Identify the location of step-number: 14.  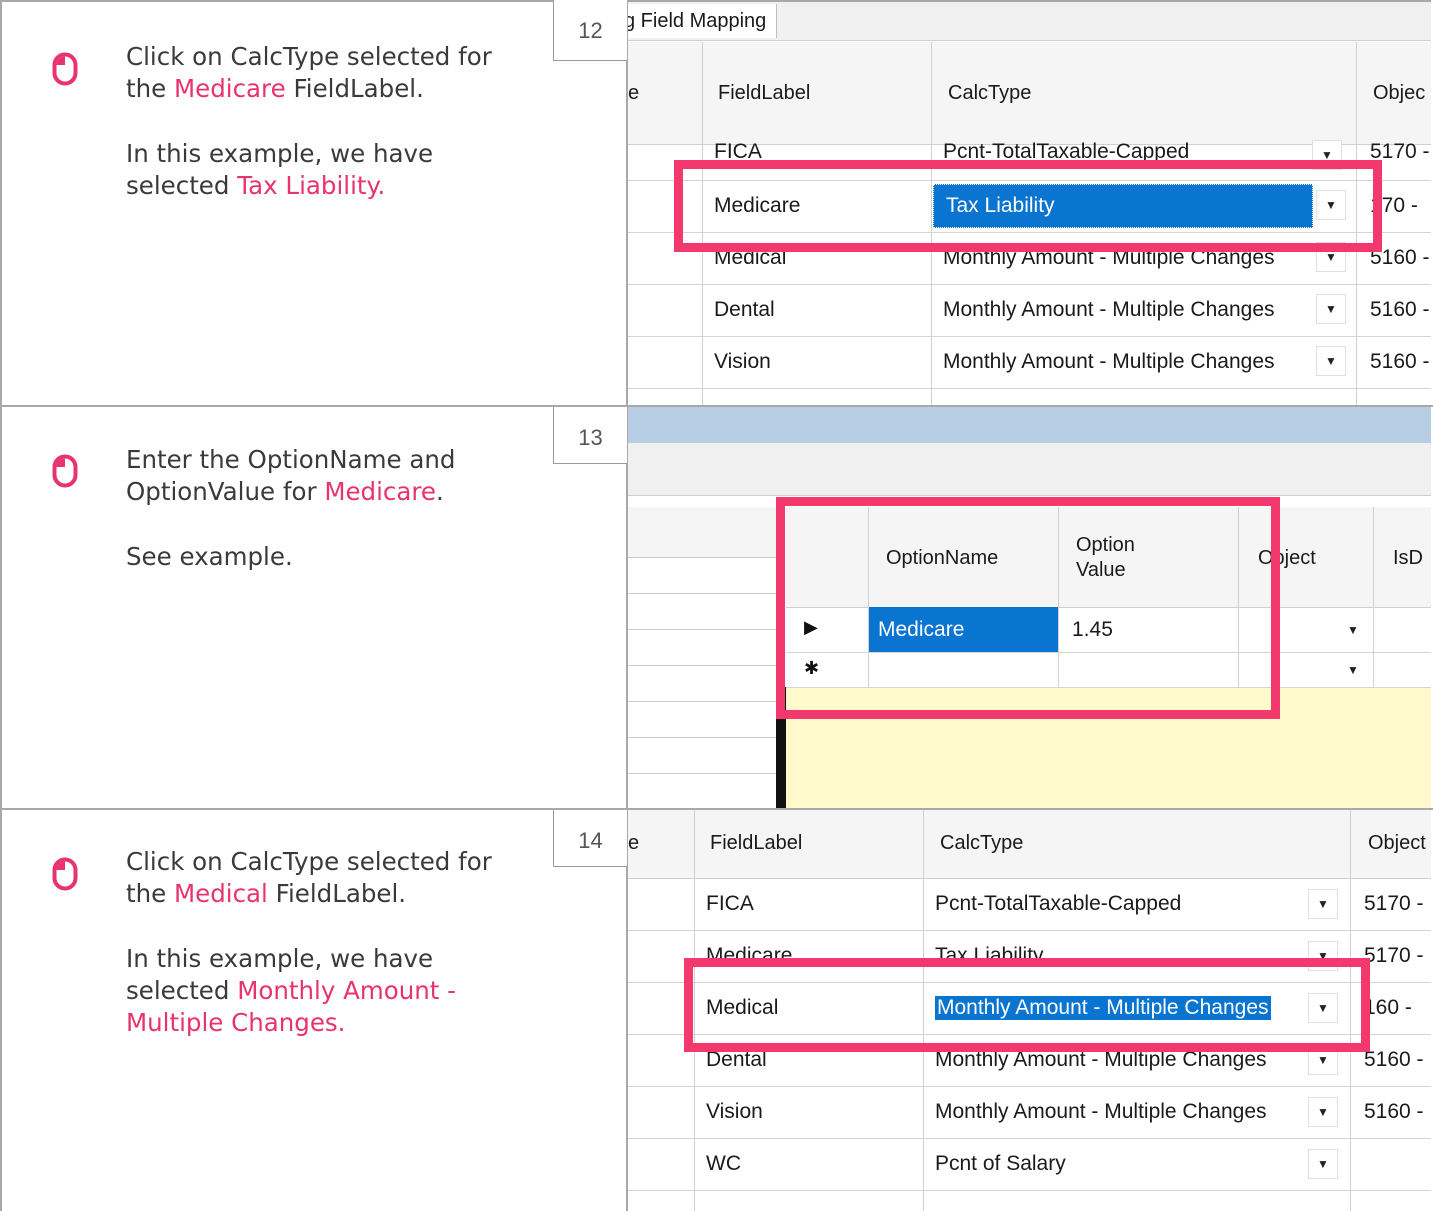
(590, 838).